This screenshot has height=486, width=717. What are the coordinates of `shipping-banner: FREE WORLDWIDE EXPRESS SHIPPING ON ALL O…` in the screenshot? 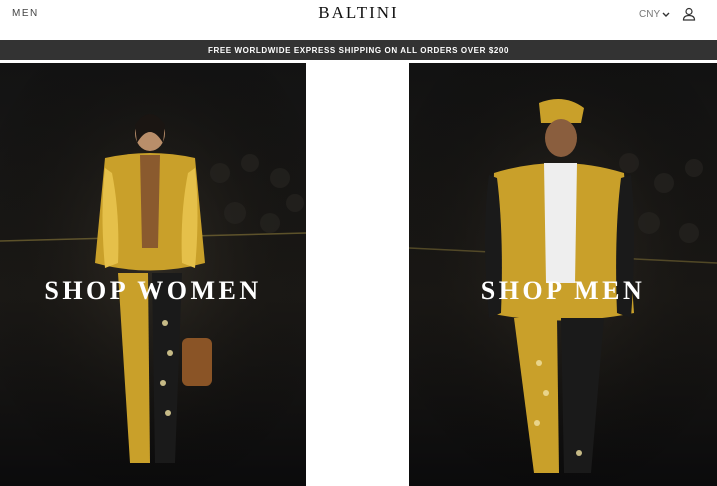 It's located at (358, 50).